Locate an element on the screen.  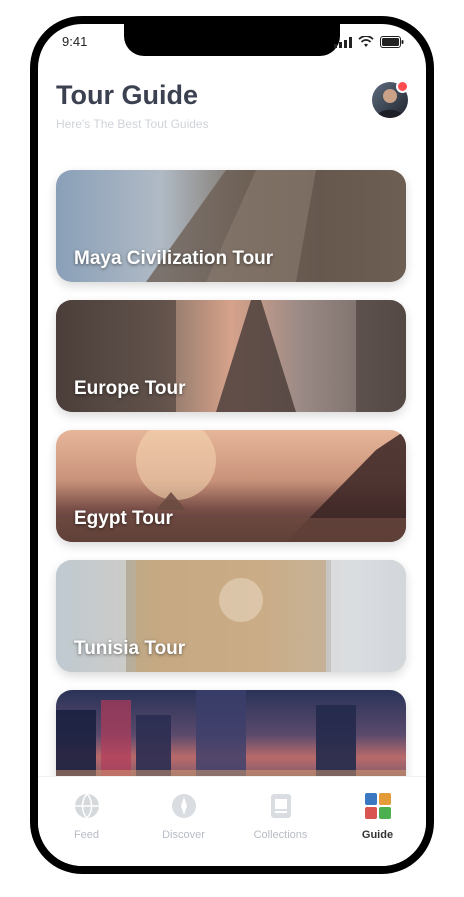
tab-label: Guide is located at coordinates (377, 835).